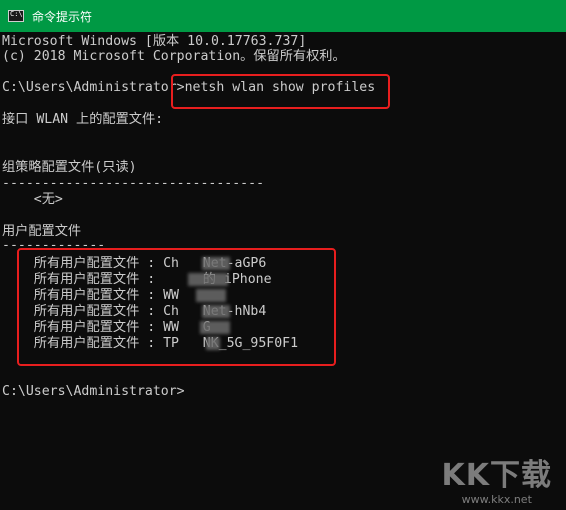 The width and height of the screenshot is (566, 510). What do you see at coordinates (62, 16) in the screenshot?
I see `window-title: 命令提示符` at bounding box center [62, 16].